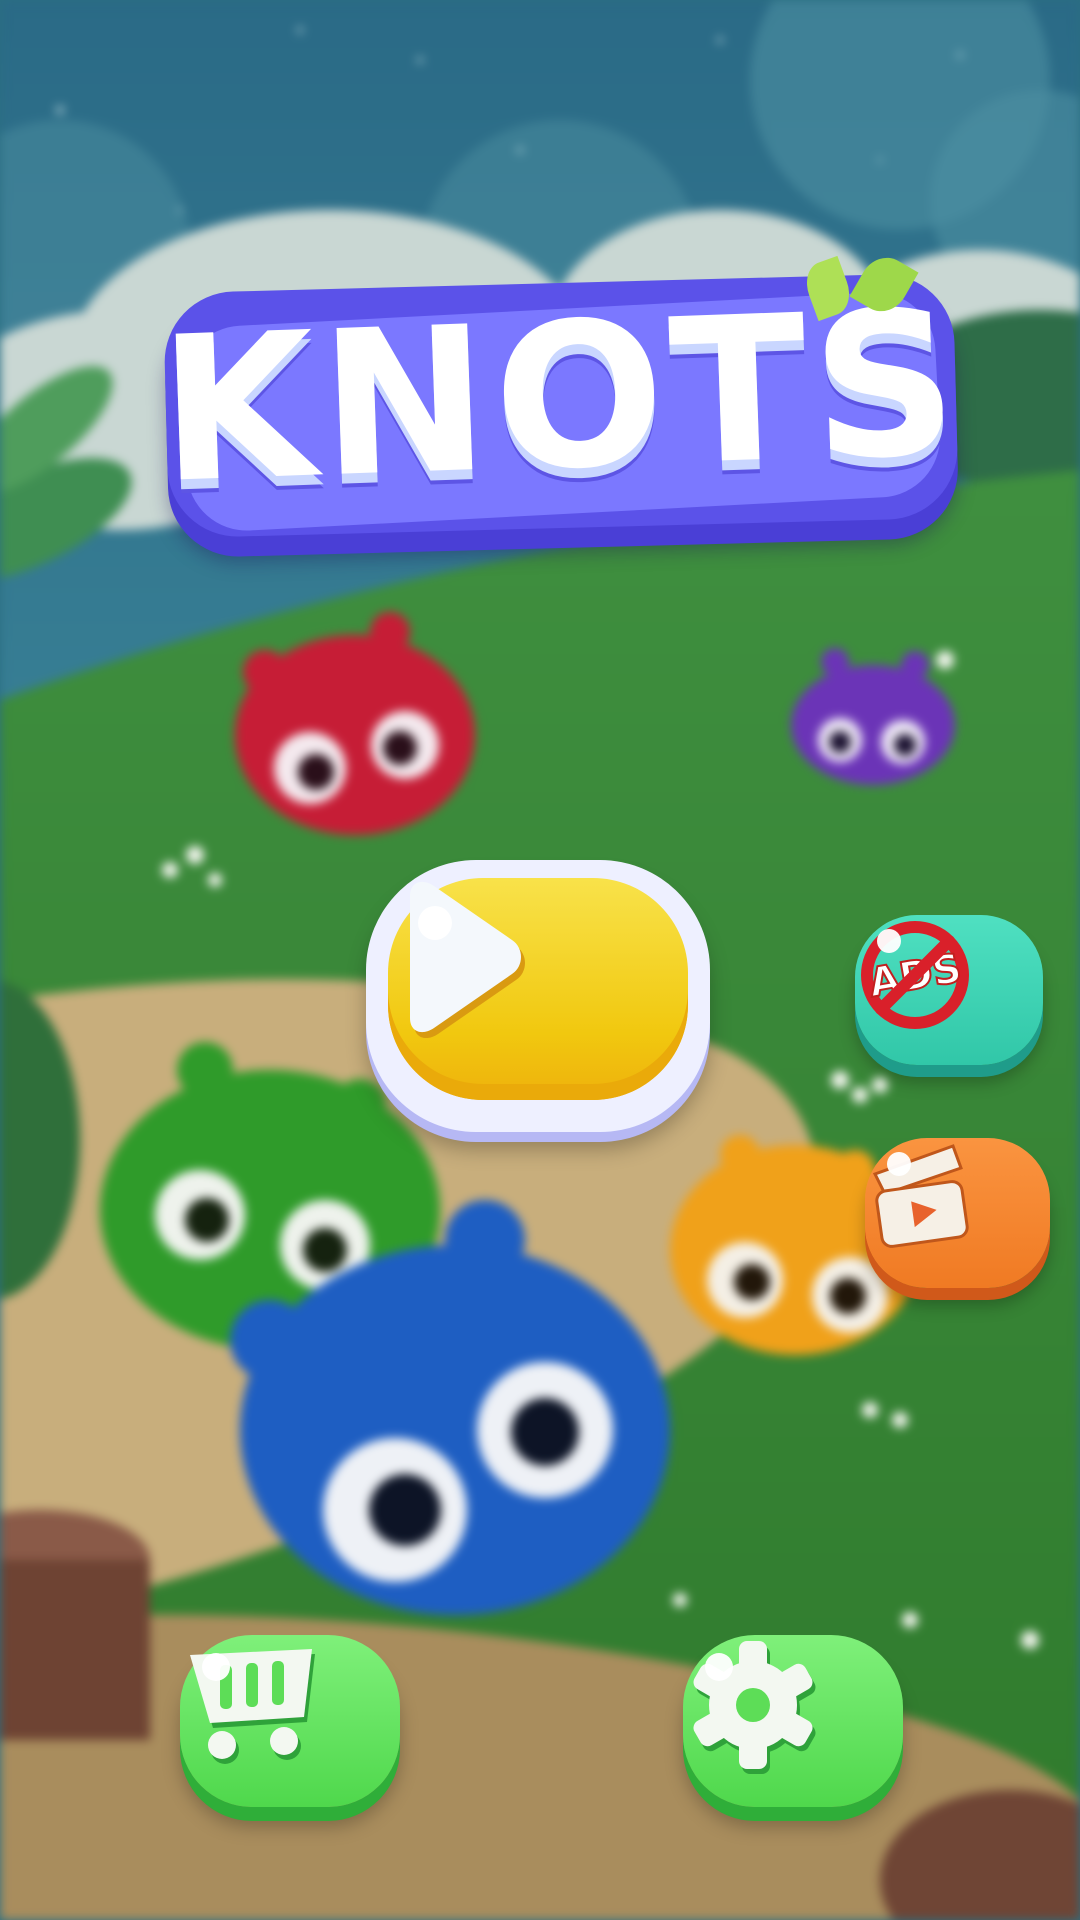  I want to click on no-ads-icon: ADS, so click(915, 975).